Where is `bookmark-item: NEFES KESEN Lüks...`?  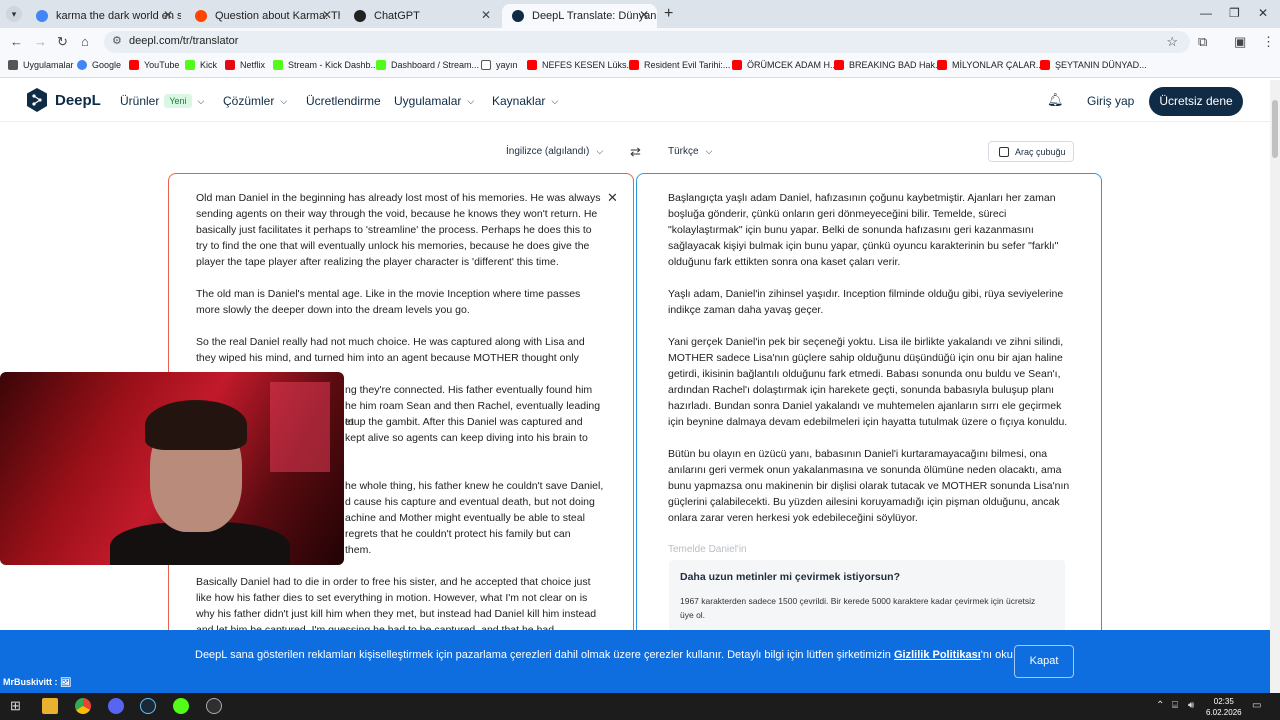
bookmark-item: NEFES KESEN Lüks... is located at coordinates (580, 65).